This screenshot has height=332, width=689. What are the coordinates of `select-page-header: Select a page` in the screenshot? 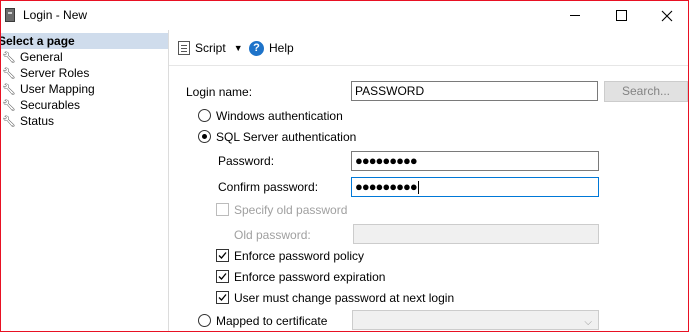 It's located at (84, 41).